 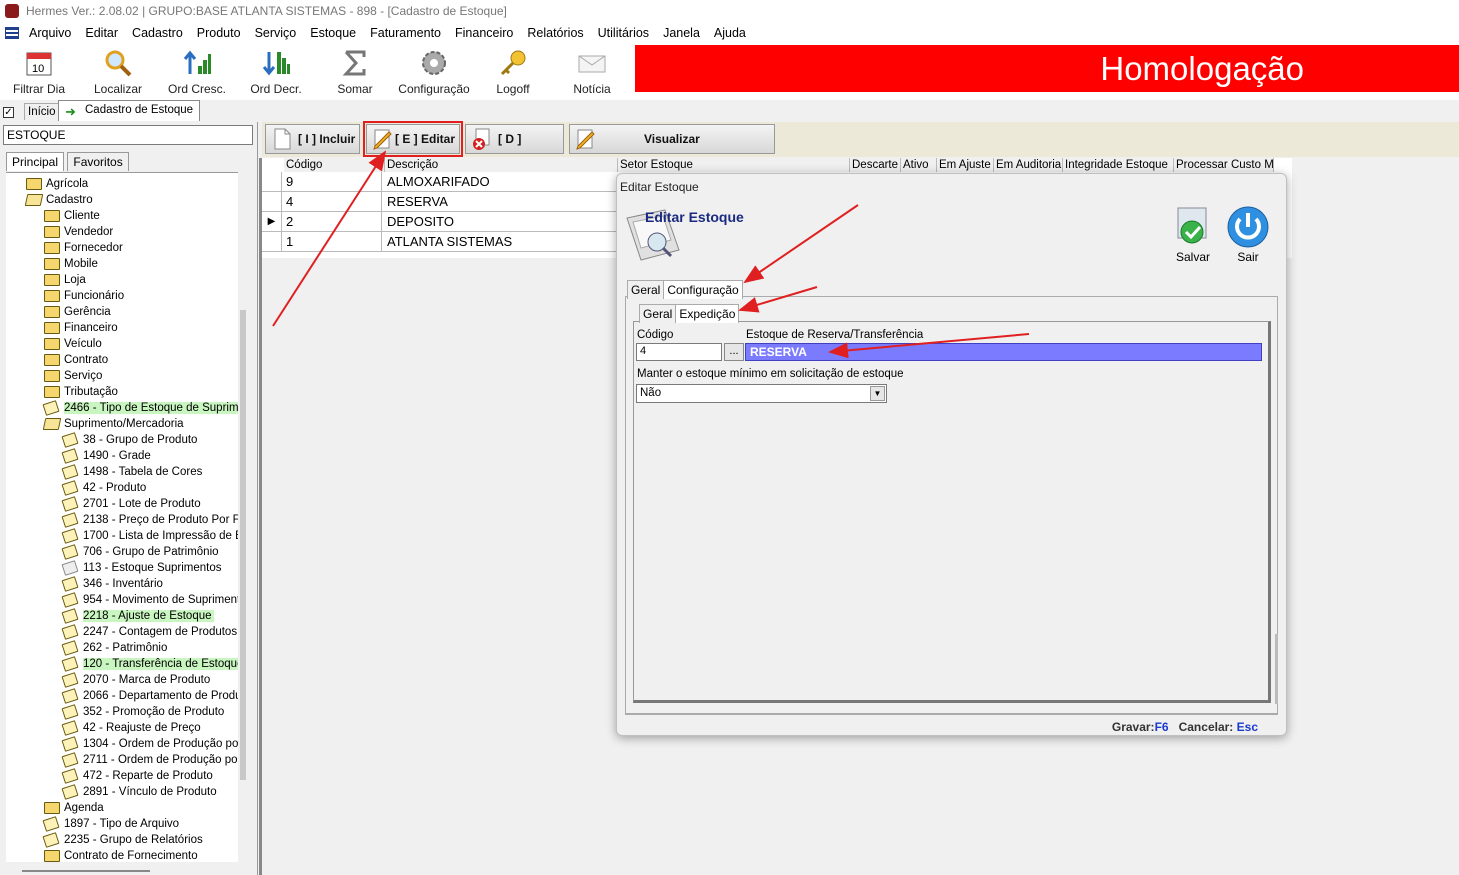 What do you see at coordinates (919, 165) in the screenshot?
I see `column-header-ativo: Ativo` at bounding box center [919, 165].